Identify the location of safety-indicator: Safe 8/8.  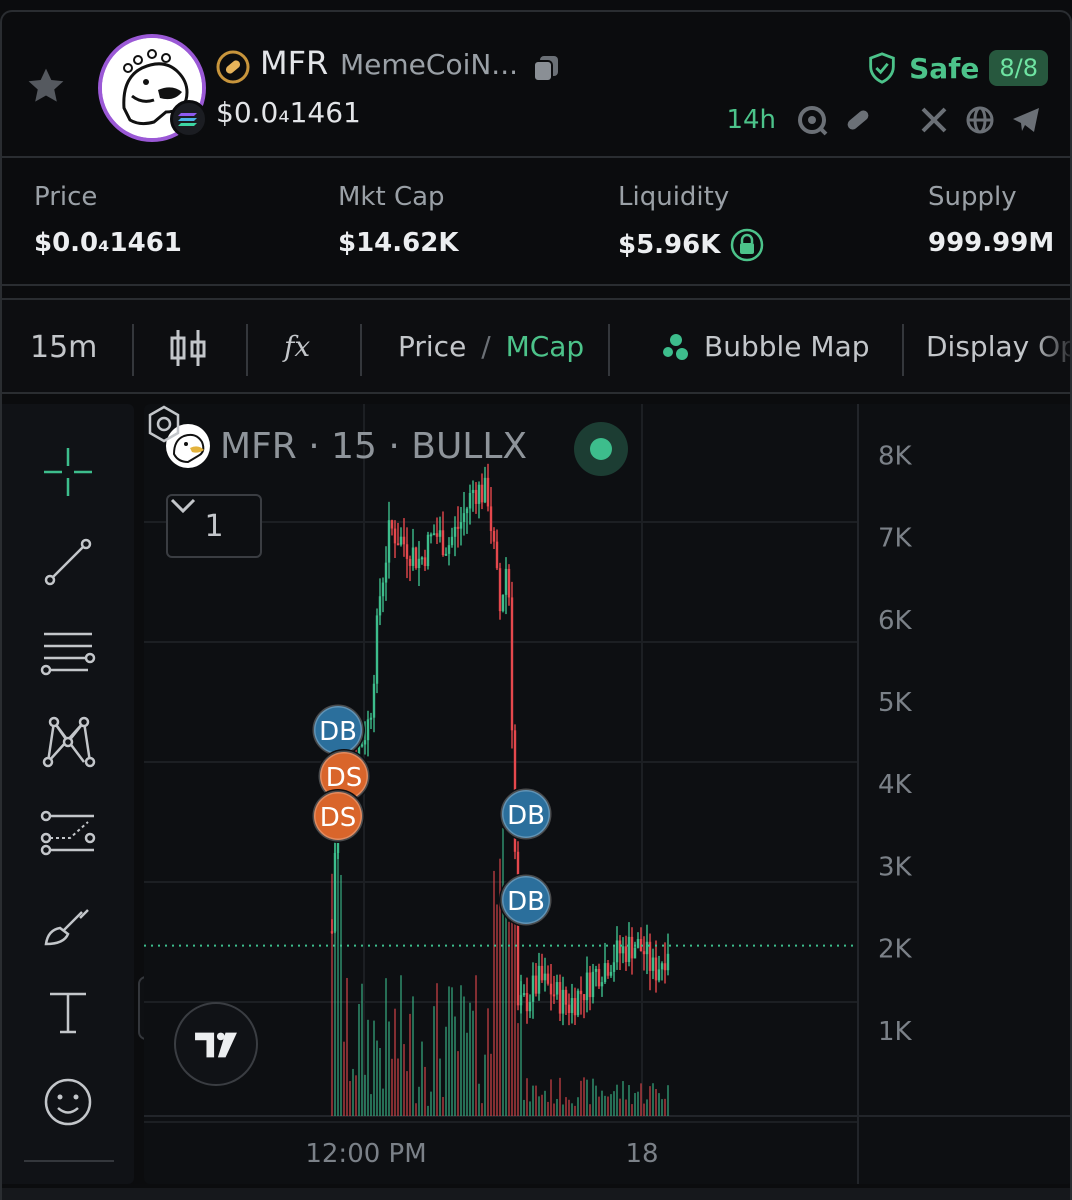
(956, 68).